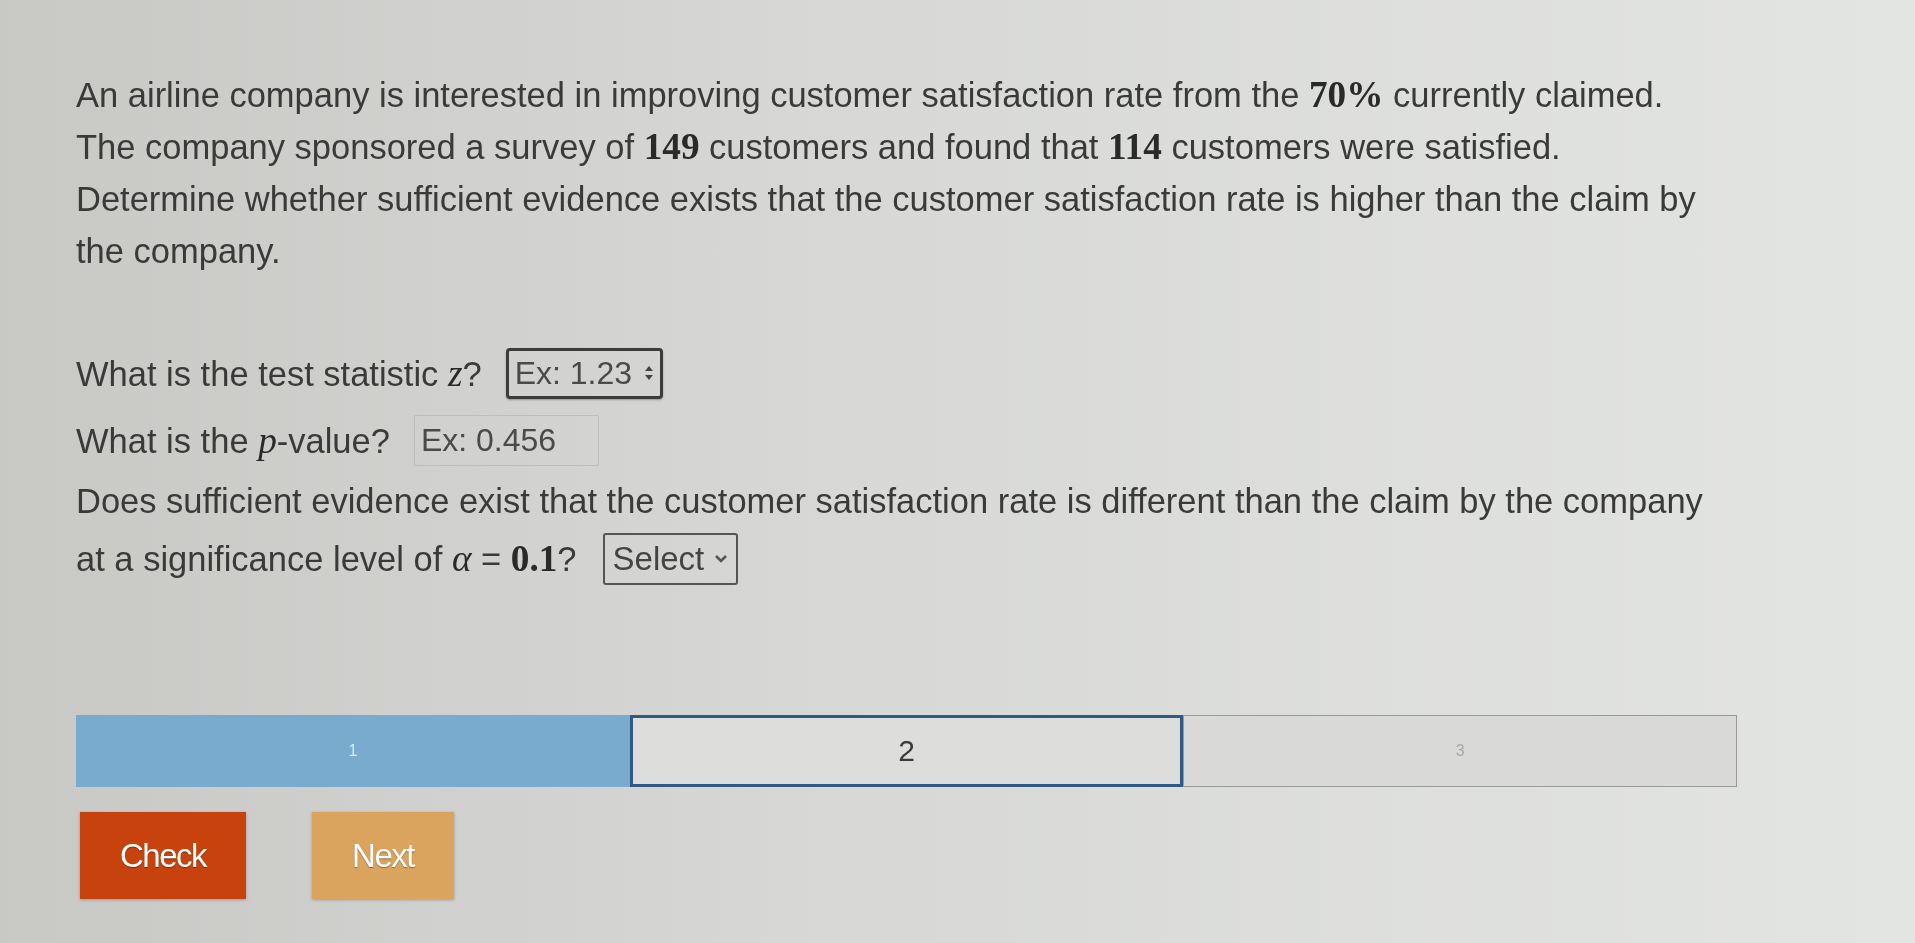  I want to click on answer-field: Ex: 0.456, so click(506, 440).